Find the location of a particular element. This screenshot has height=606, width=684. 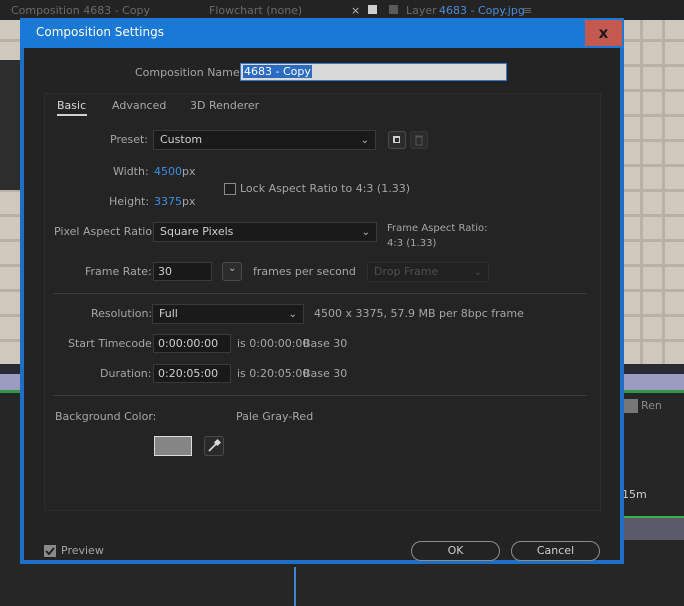

background-color-swatch is located at coordinates (173, 446).